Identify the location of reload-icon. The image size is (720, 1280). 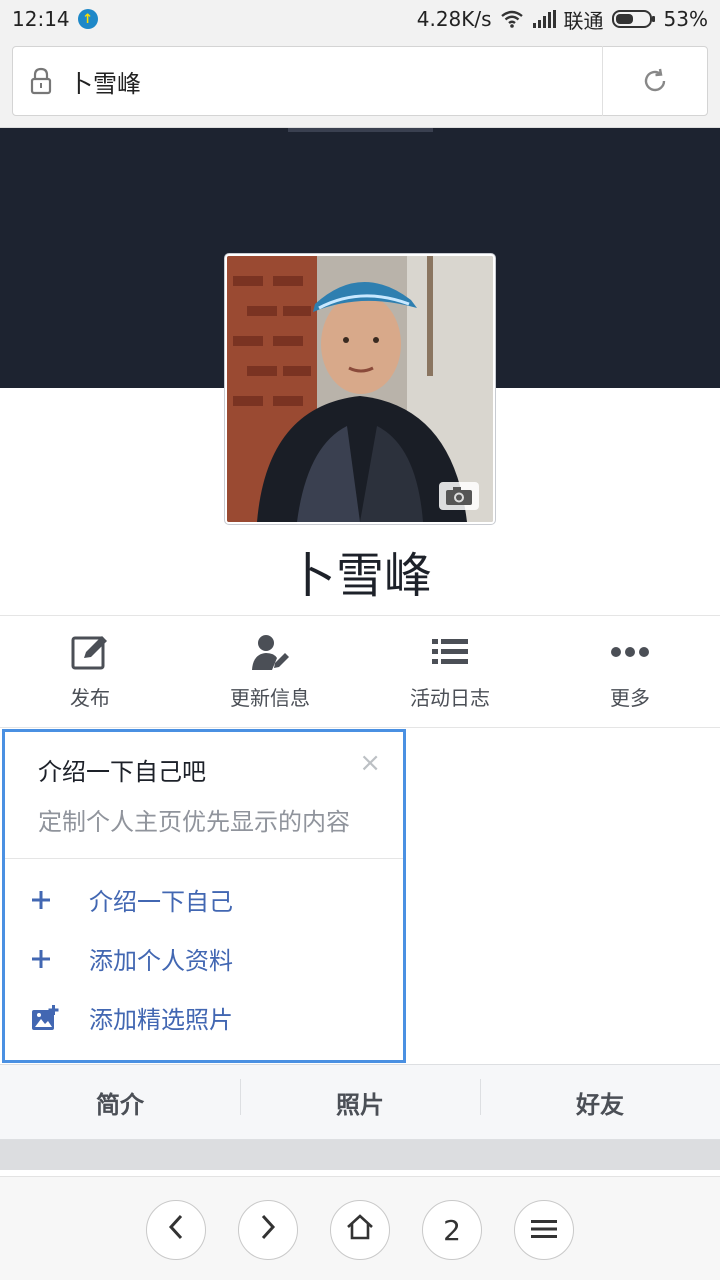
(655, 81).